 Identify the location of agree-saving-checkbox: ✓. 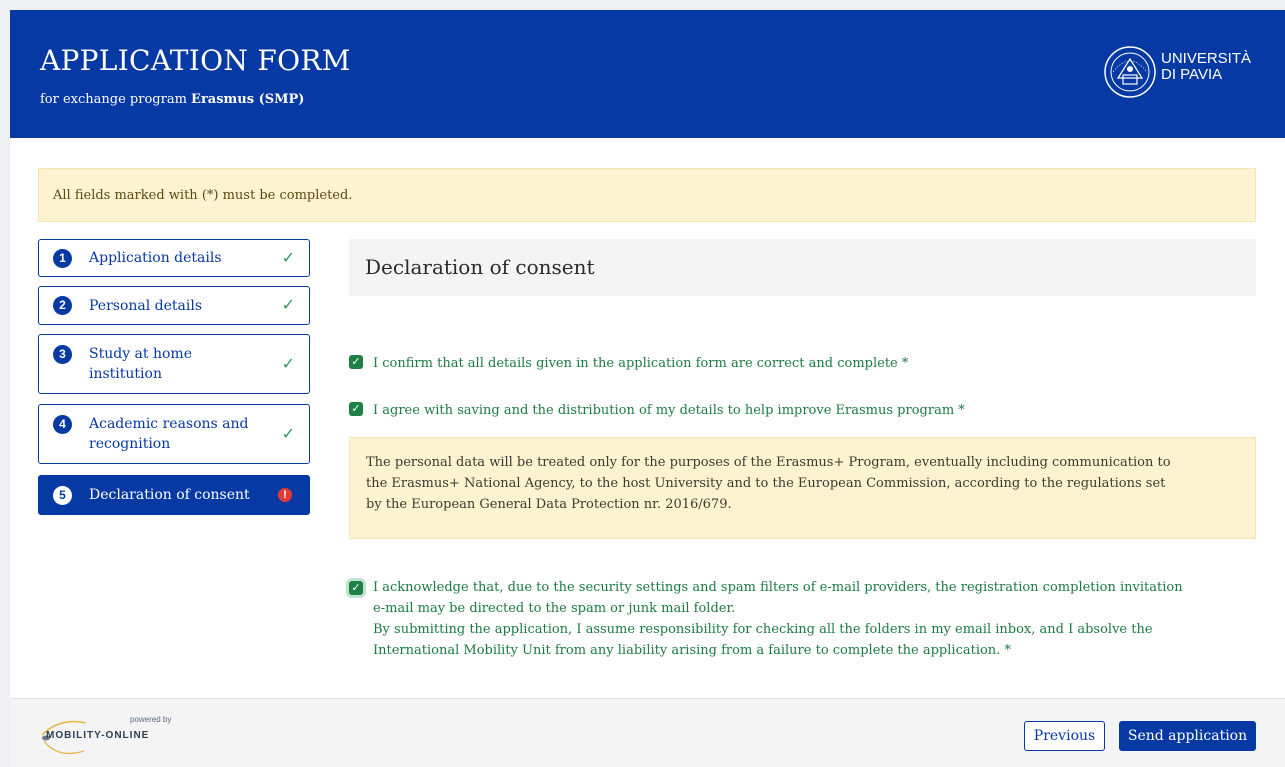
(356, 409).